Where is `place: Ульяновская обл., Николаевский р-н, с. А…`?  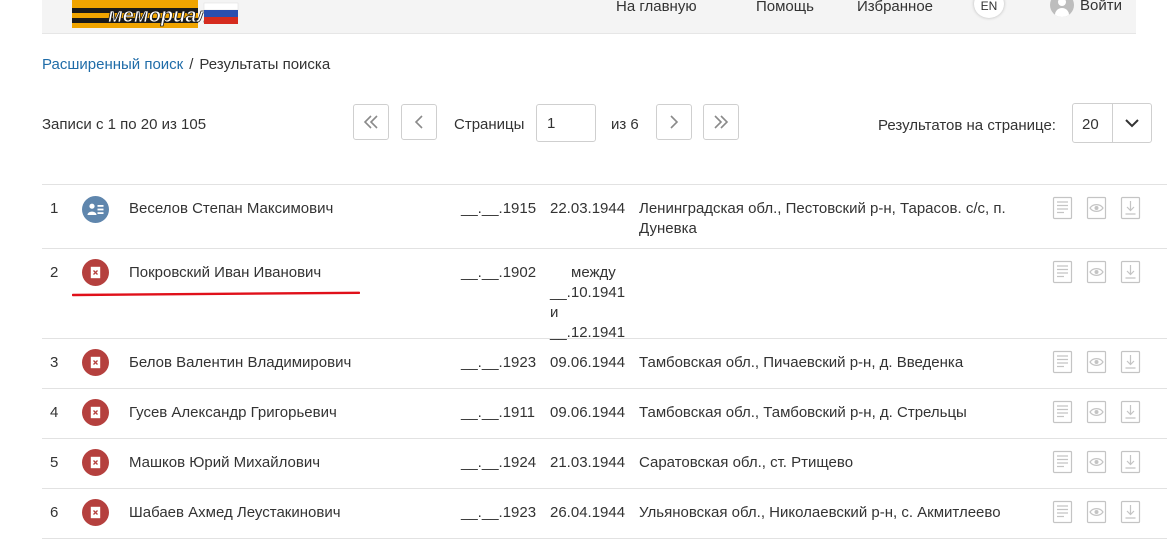 place: Ульяновская обл., Николаевский р-н, с. А… is located at coordinates (820, 512).